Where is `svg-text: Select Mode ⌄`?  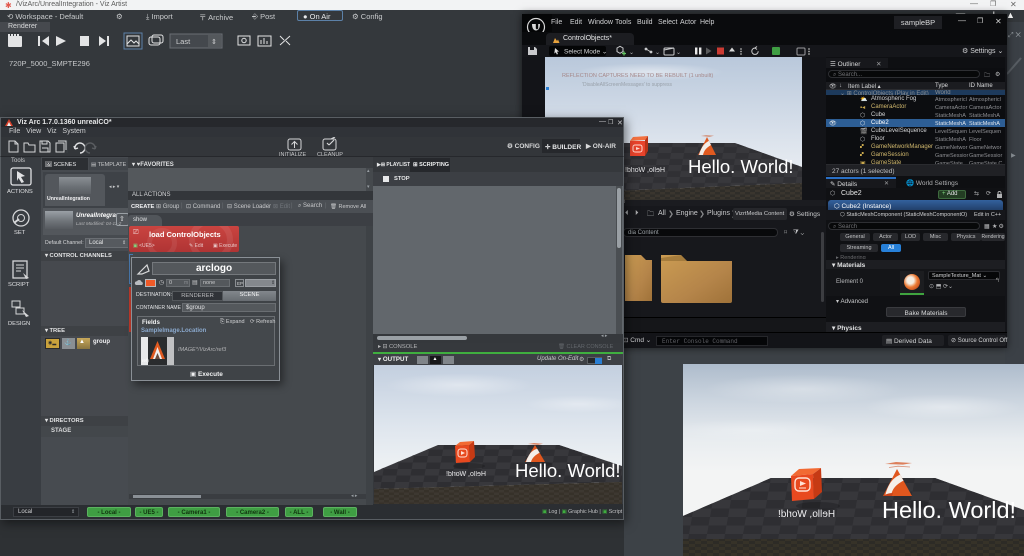 svg-text: Select Mode ⌄ is located at coordinates (585, 52).